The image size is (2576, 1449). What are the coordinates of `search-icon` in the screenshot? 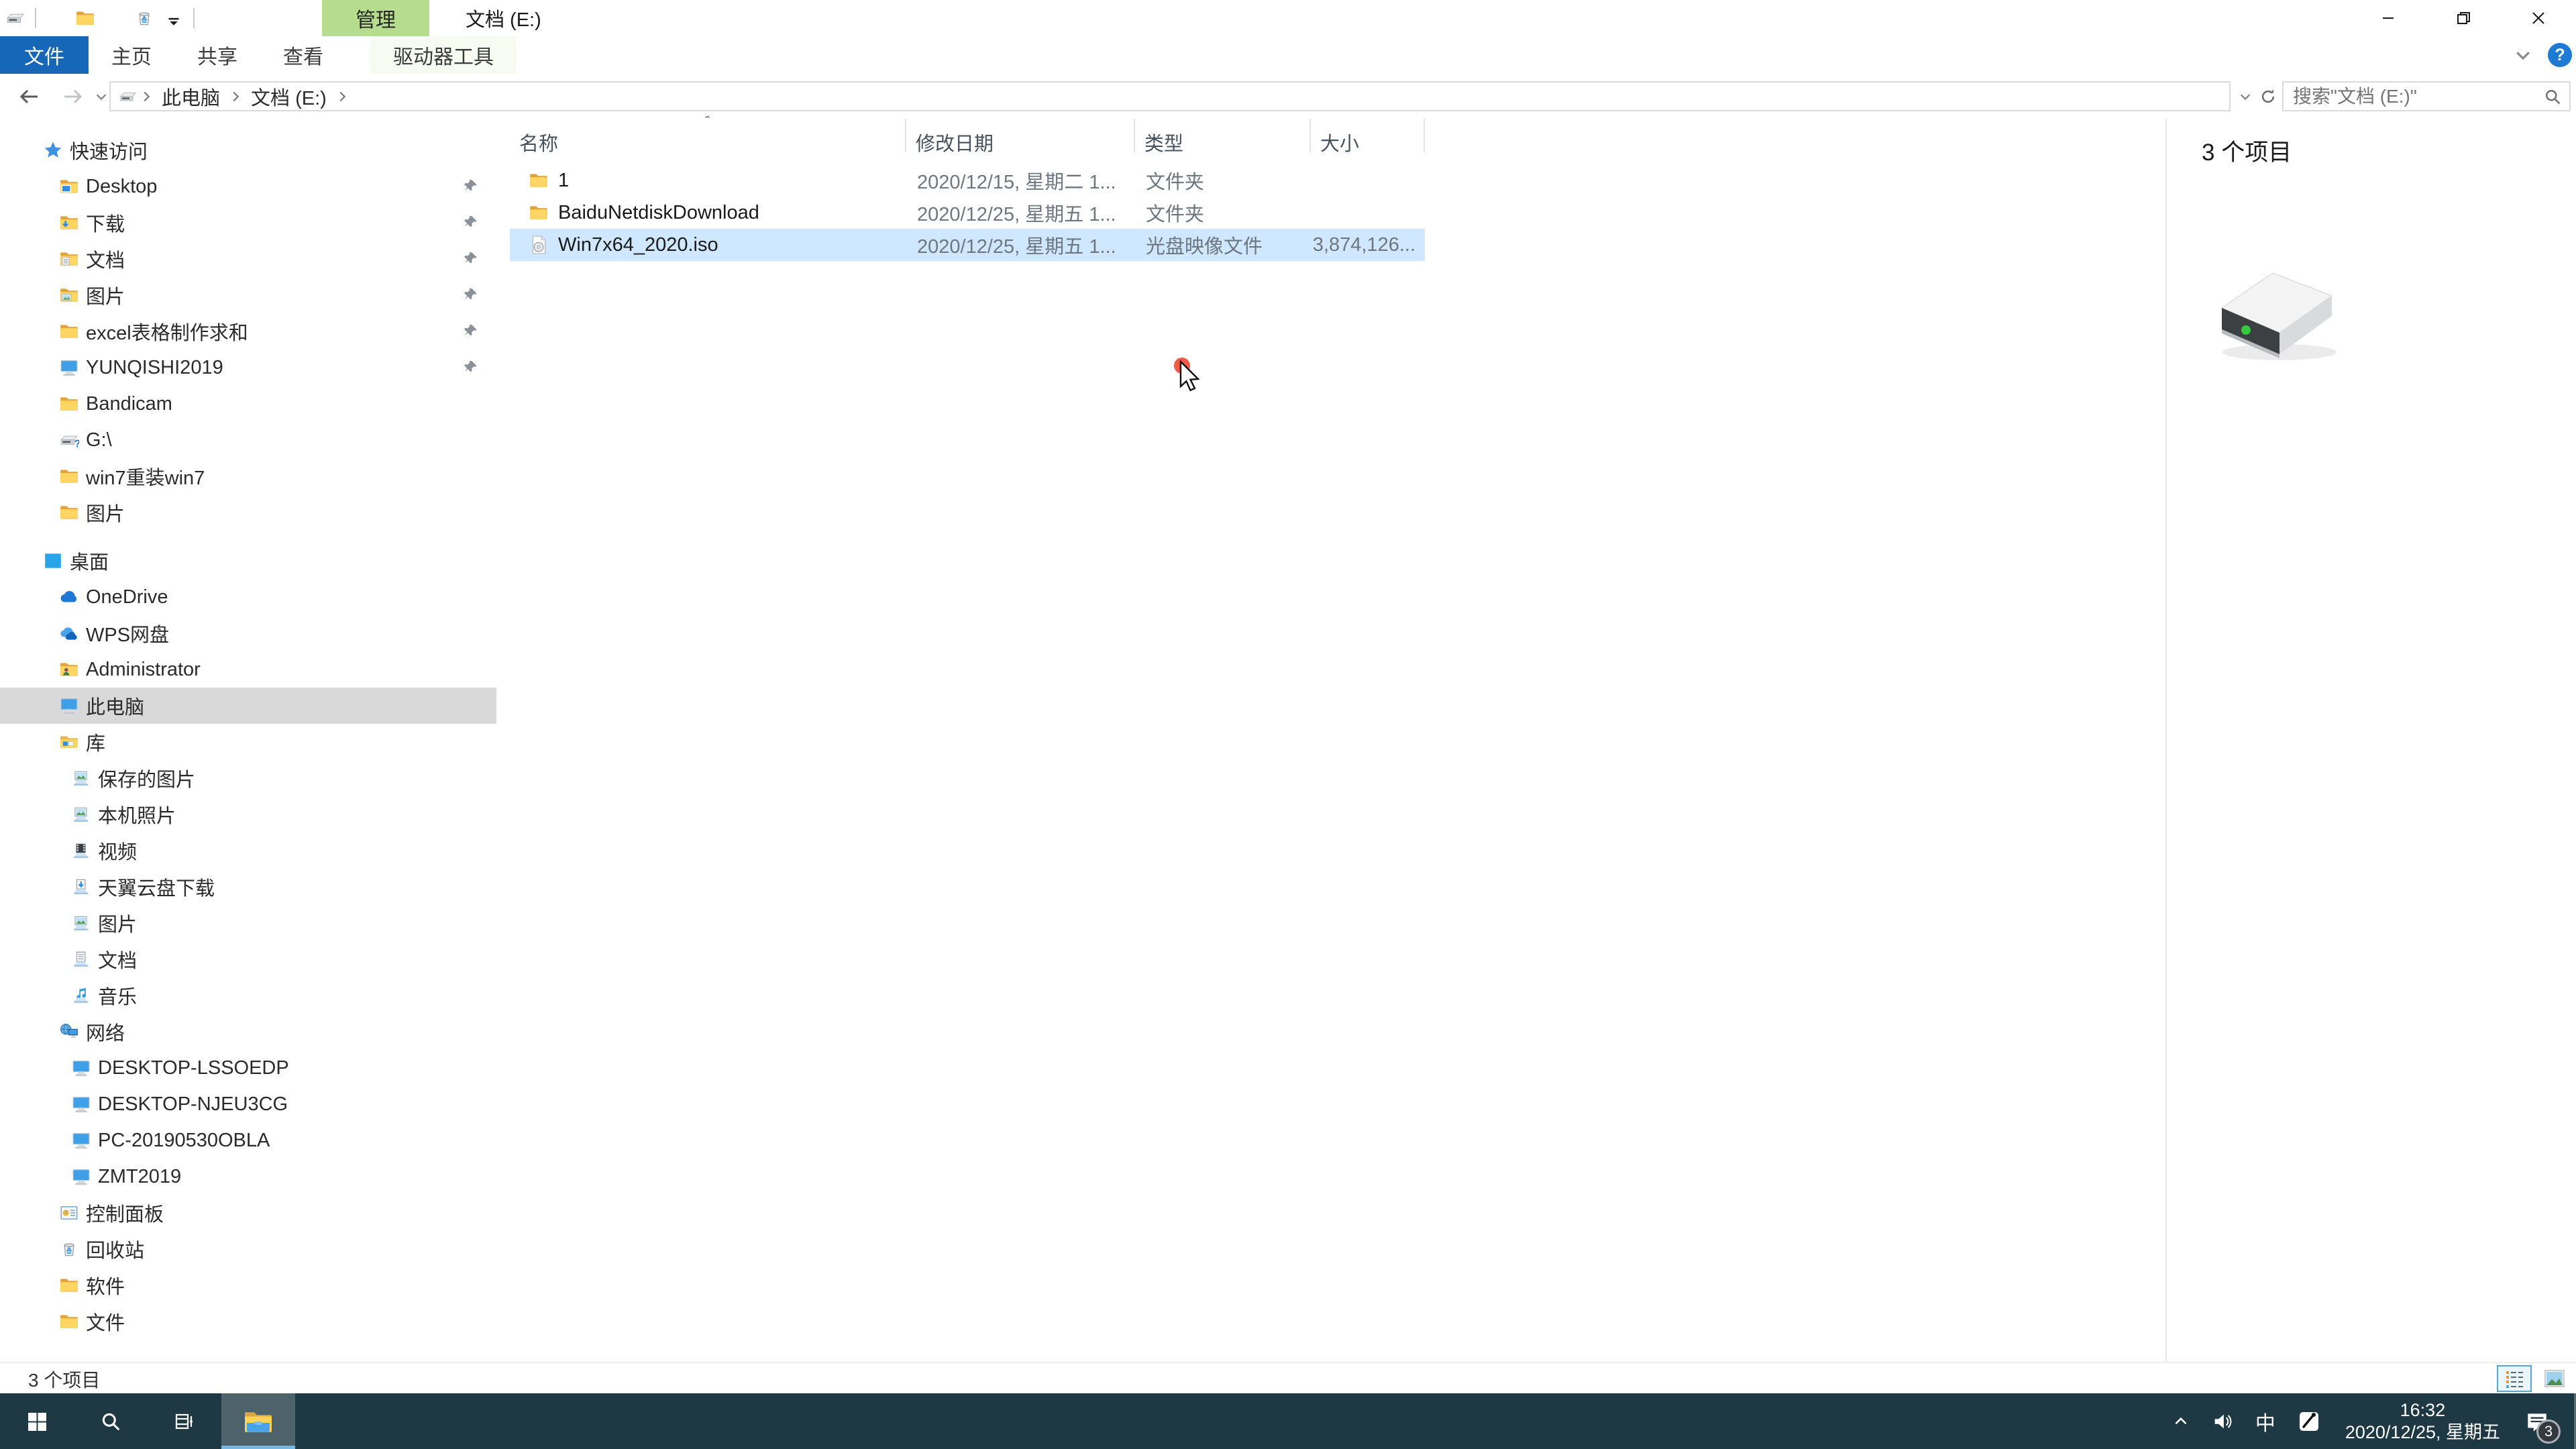 It's located at (2552, 96).